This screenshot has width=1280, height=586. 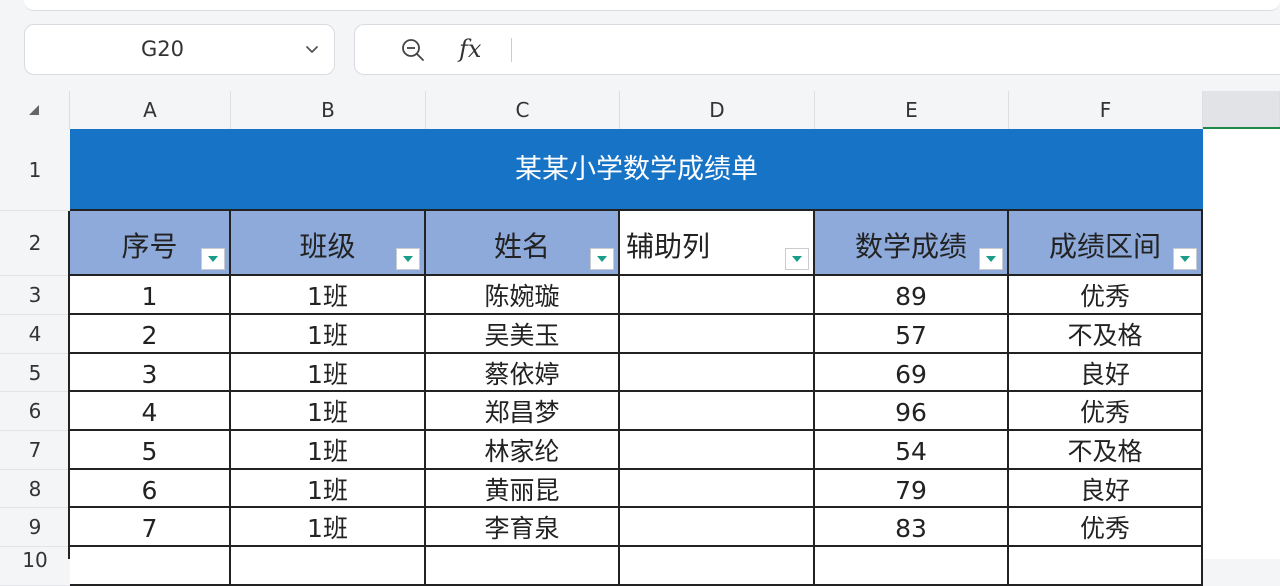 I want to click on cell-score, so click(x=912, y=566).